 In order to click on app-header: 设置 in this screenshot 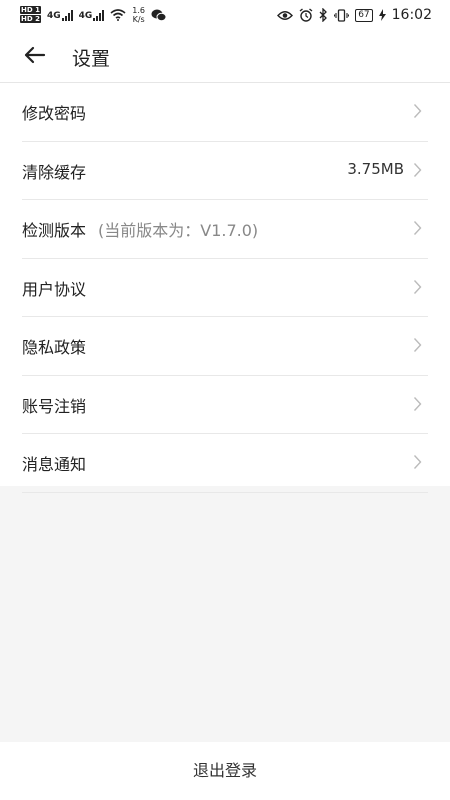, I will do `click(225, 57)`.